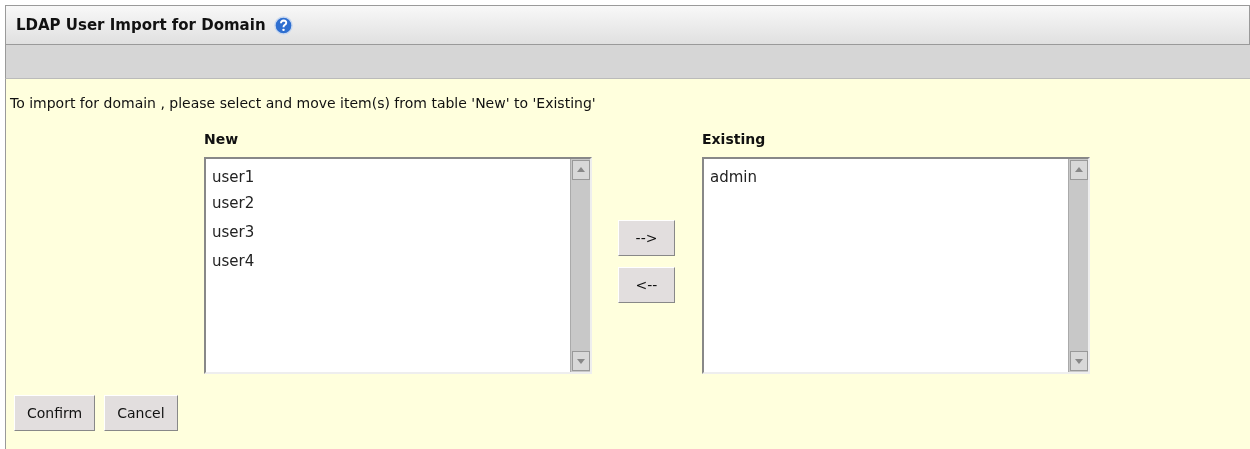 This screenshot has width=1250, height=449. What do you see at coordinates (886, 177) in the screenshot?
I see `list-item: admin` at bounding box center [886, 177].